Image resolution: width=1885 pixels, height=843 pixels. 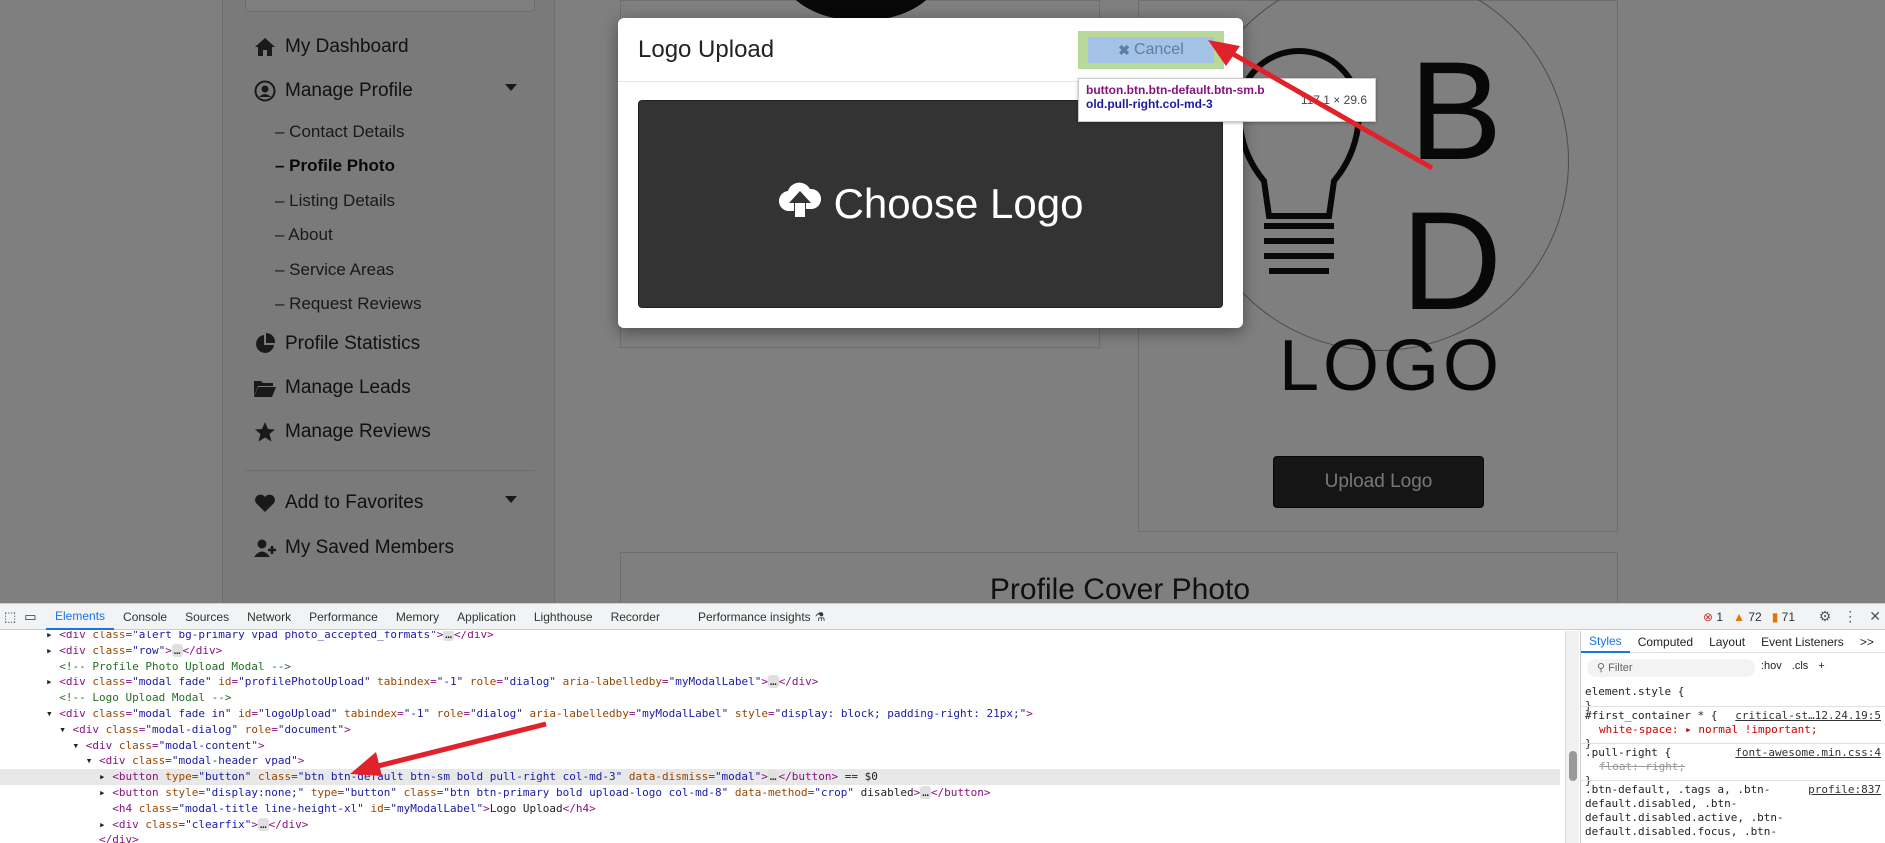 I want to click on elements-scrollbar, so click(x=1572, y=737).